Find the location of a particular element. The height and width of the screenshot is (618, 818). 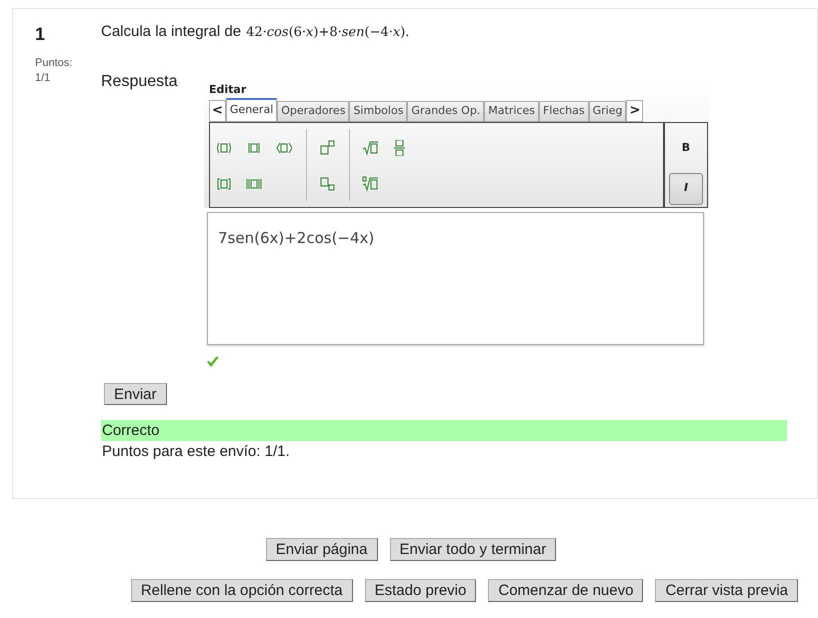

answer-field: 7sen(6x)+2cos(−4x) is located at coordinates (455, 278).